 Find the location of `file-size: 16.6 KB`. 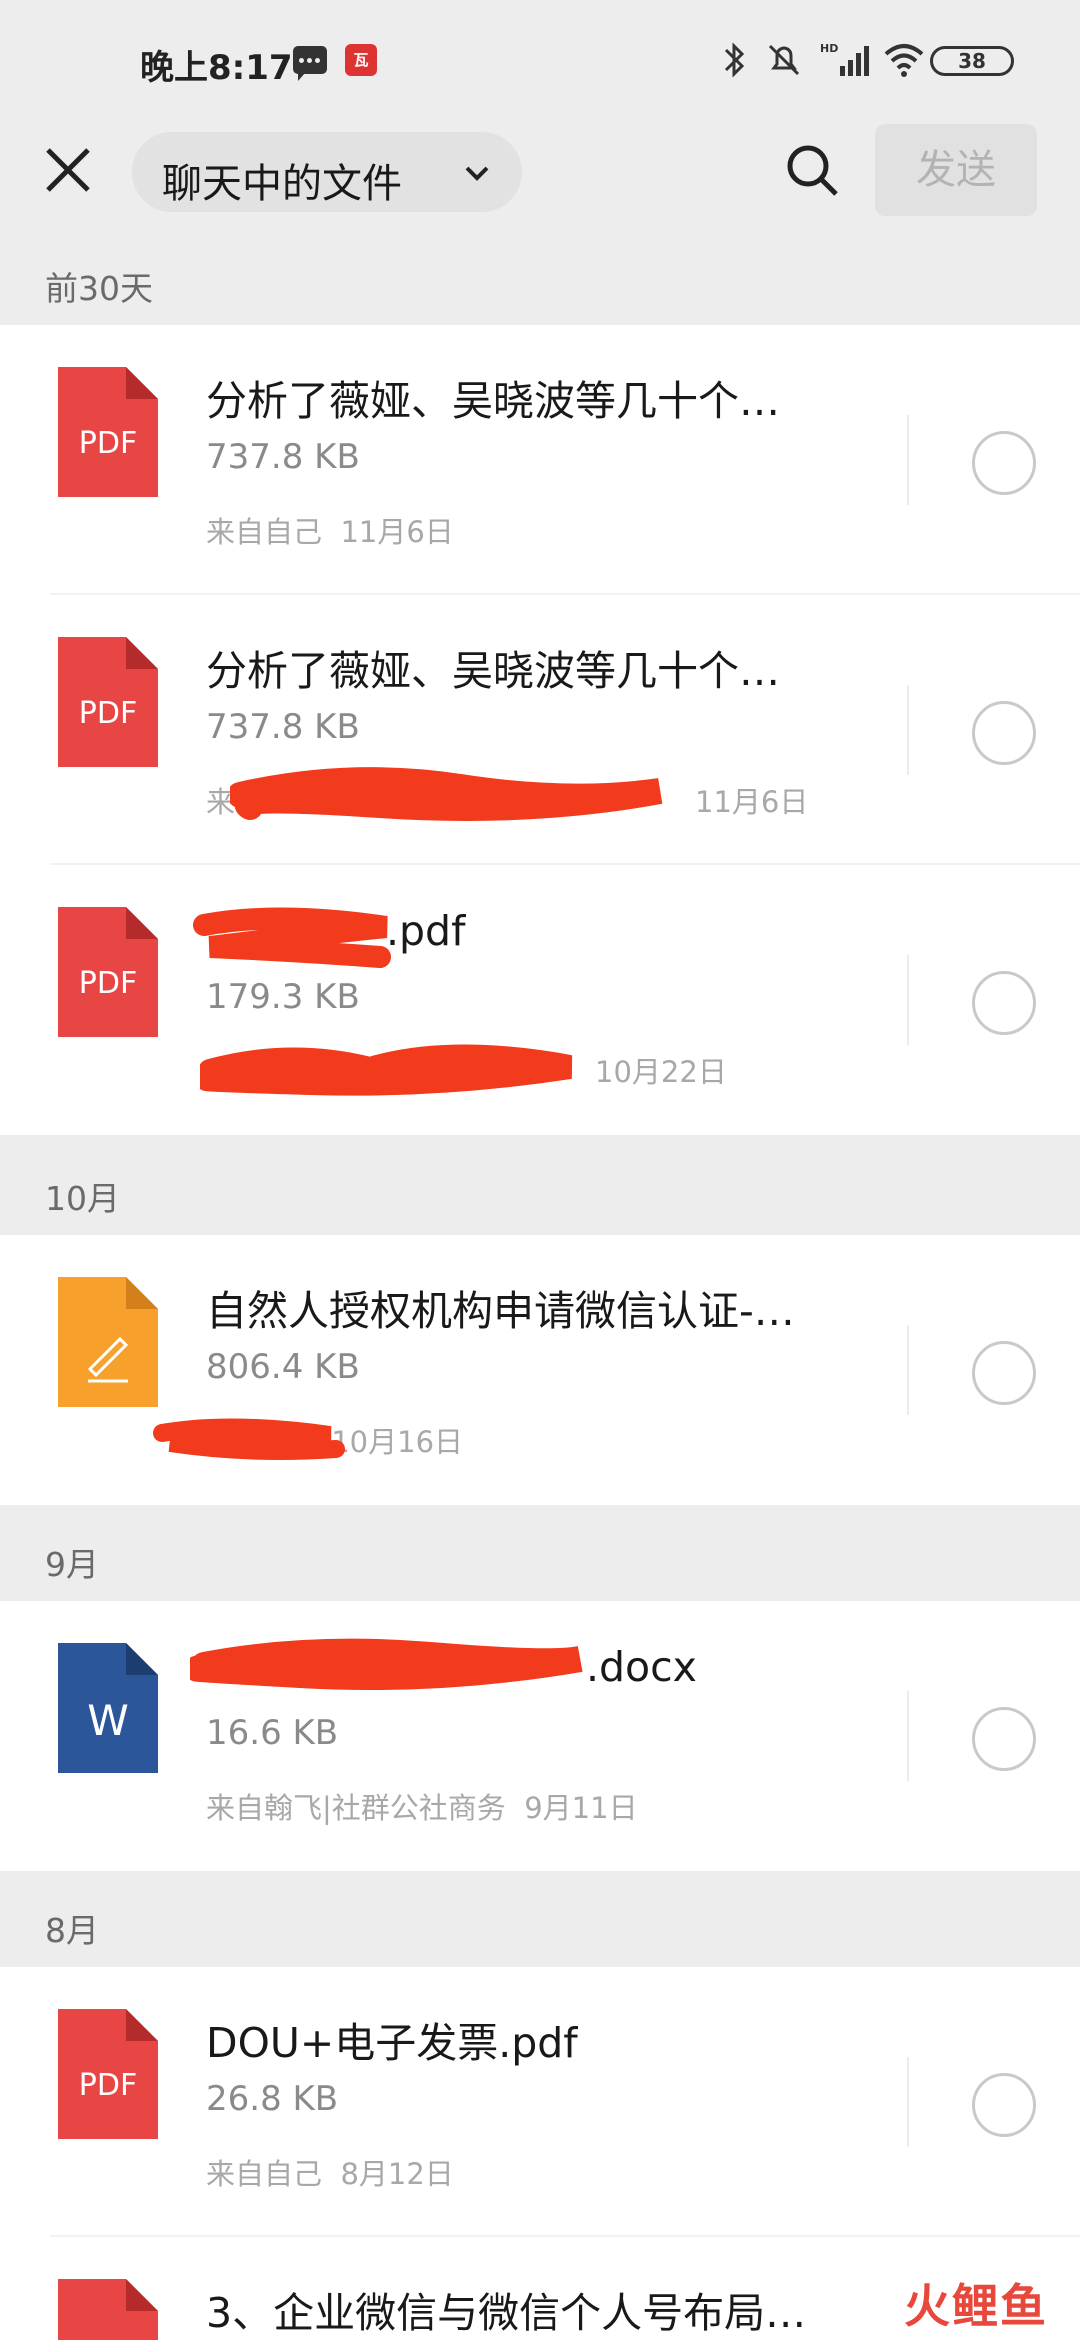

file-size: 16.6 KB is located at coordinates (272, 1733).